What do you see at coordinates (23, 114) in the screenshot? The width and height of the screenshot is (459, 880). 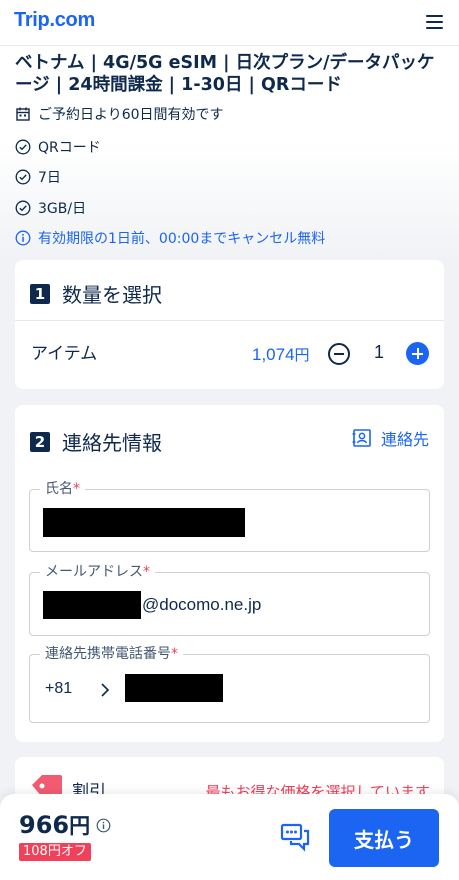 I see `calendar-icon` at bounding box center [23, 114].